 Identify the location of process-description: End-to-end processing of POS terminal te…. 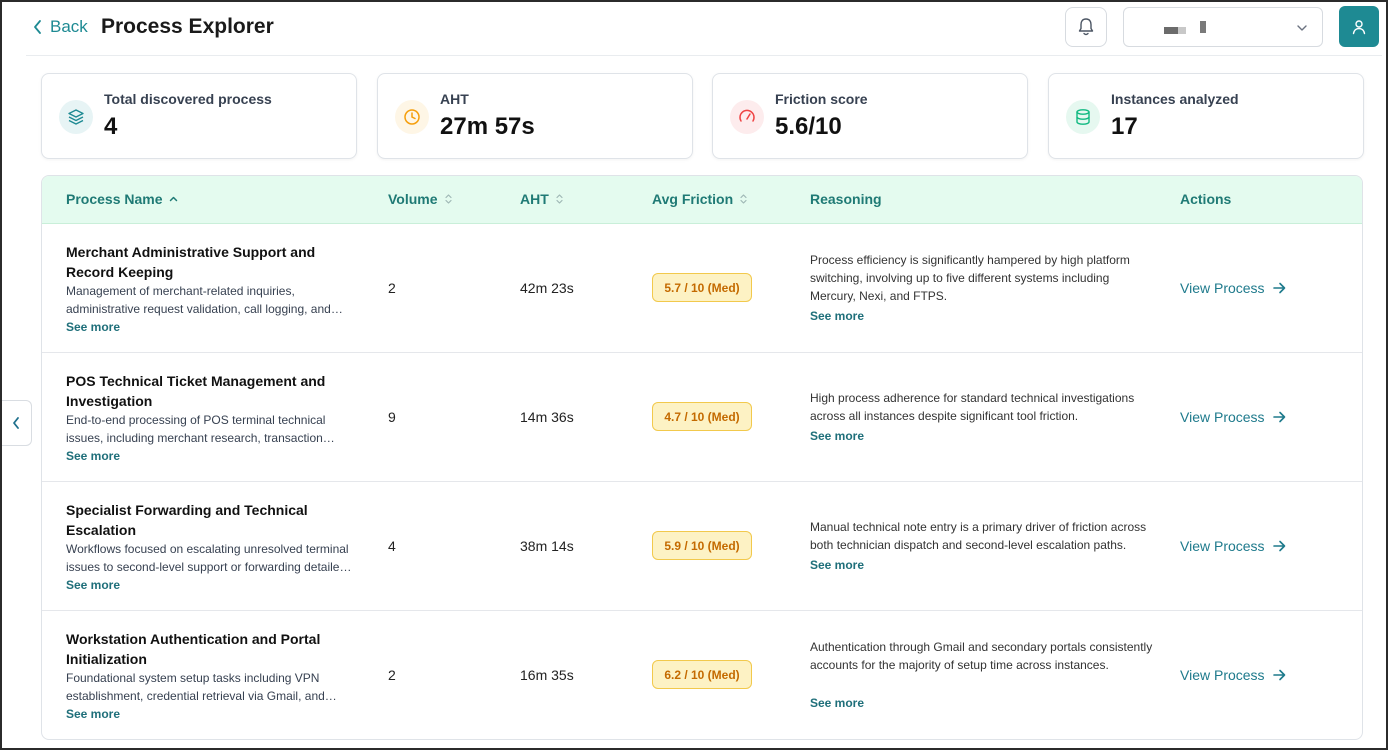
(196, 429).